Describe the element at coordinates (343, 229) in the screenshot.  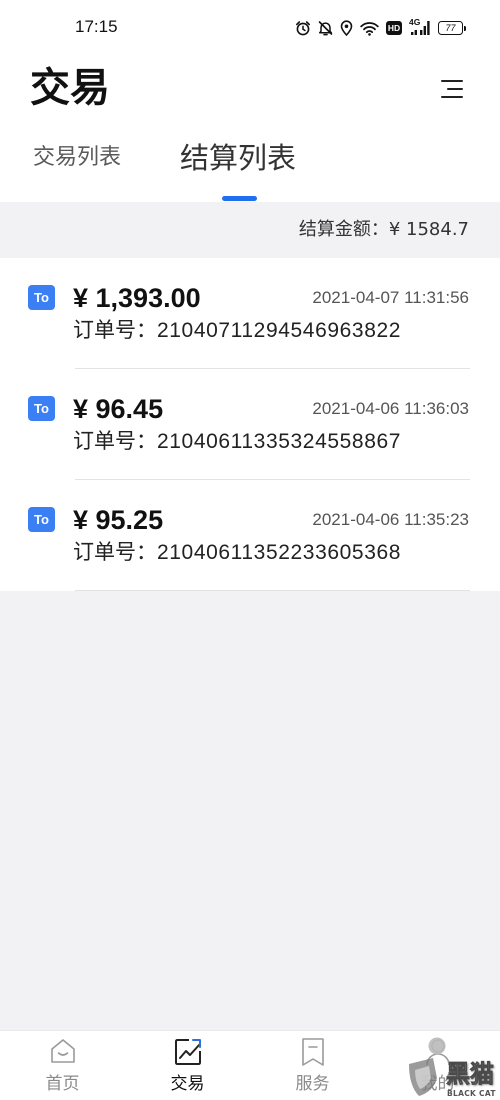
I see `settlement-total-label: 结算金额：` at that location.